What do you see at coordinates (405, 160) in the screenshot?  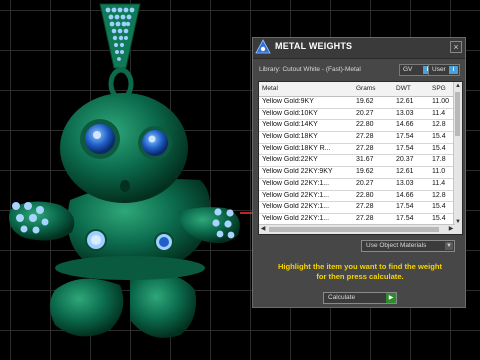 I see `cell-dwt: 20.37` at bounding box center [405, 160].